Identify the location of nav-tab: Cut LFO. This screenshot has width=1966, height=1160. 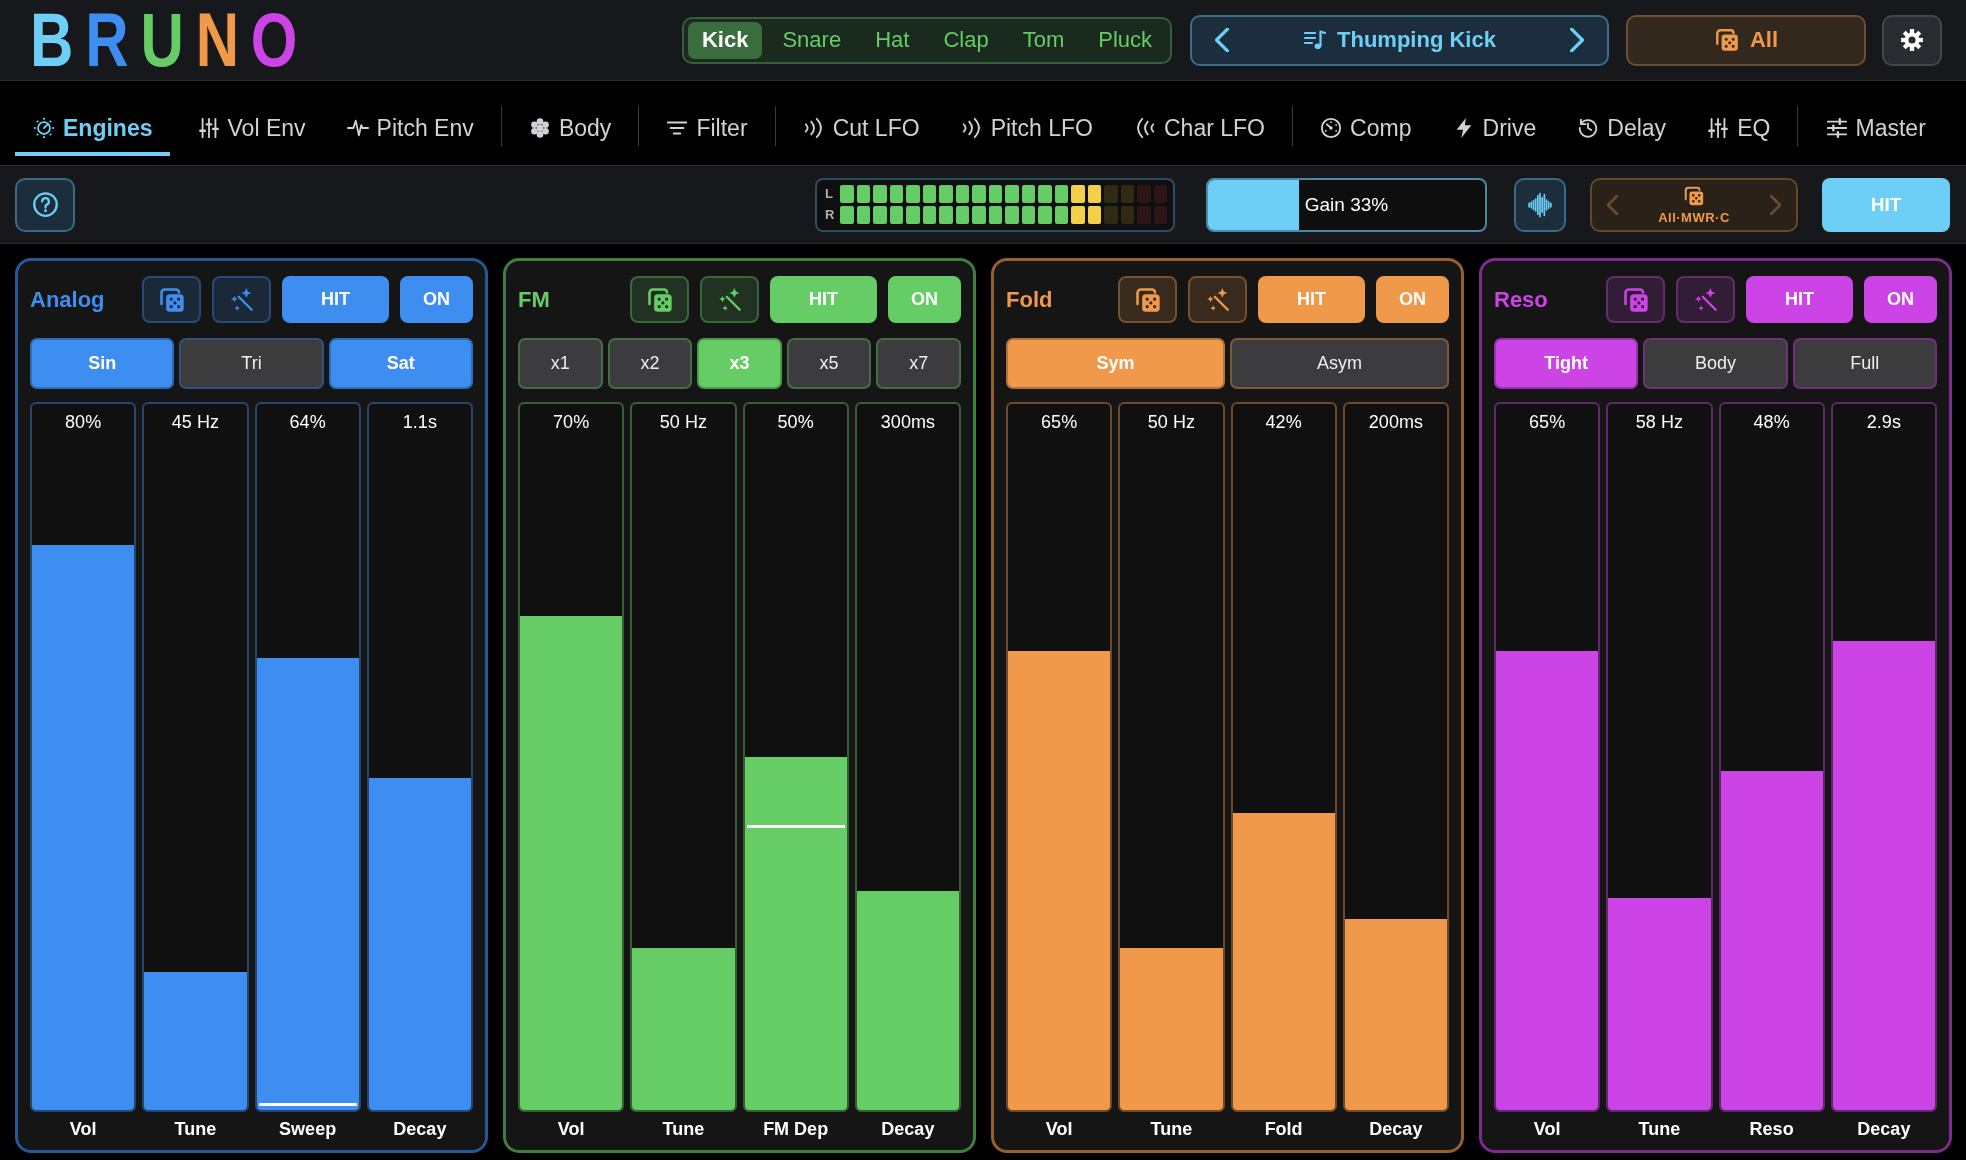
(861, 128).